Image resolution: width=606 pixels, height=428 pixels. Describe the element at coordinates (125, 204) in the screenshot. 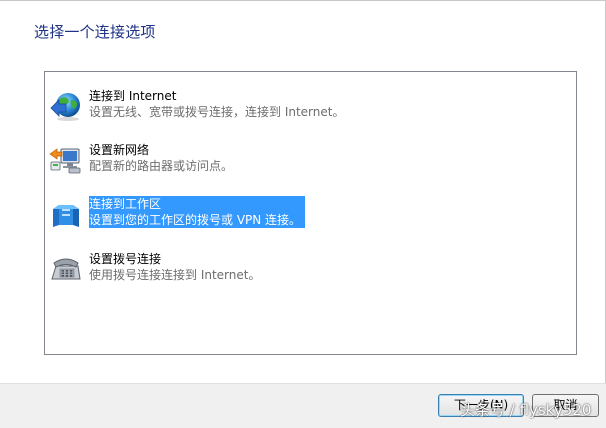

I see `option-label: 连接到工作区` at that location.